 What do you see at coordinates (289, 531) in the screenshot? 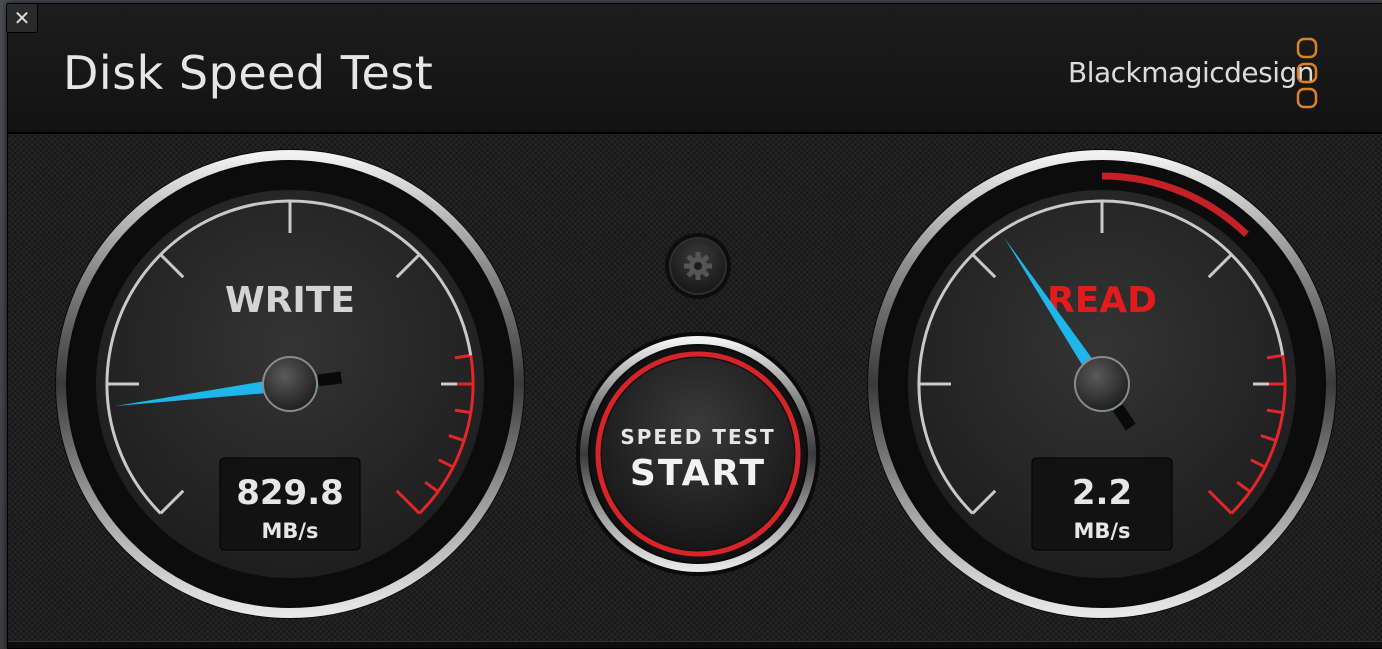
I see `write-unit: MB/s` at bounding box center [289, 531].